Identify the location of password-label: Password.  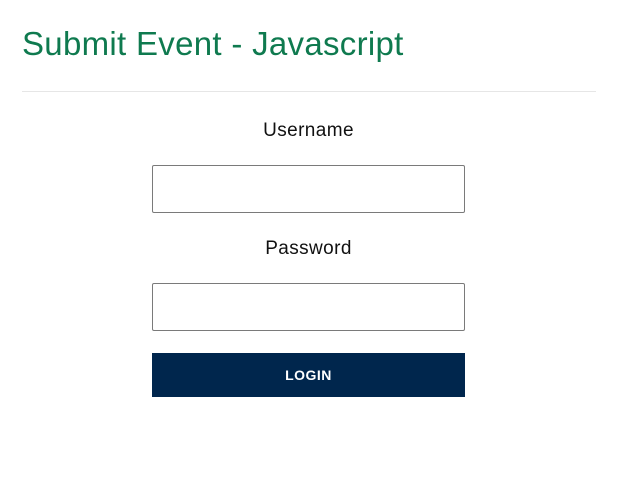
(308, 248).